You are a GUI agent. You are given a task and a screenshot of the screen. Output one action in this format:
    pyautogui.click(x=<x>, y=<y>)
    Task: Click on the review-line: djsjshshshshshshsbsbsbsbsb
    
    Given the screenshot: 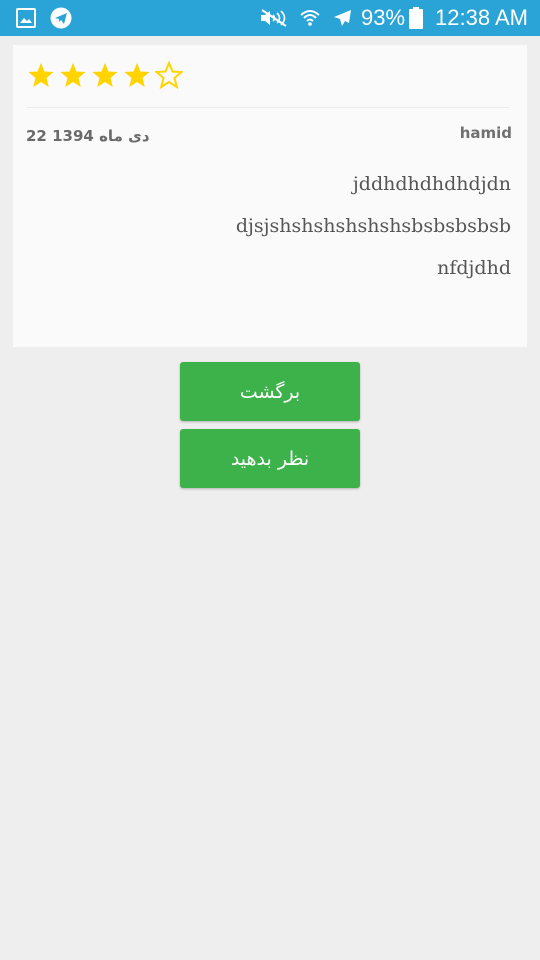 What is the action you would take?
    pyautogui.click(x=373, y=226)
    